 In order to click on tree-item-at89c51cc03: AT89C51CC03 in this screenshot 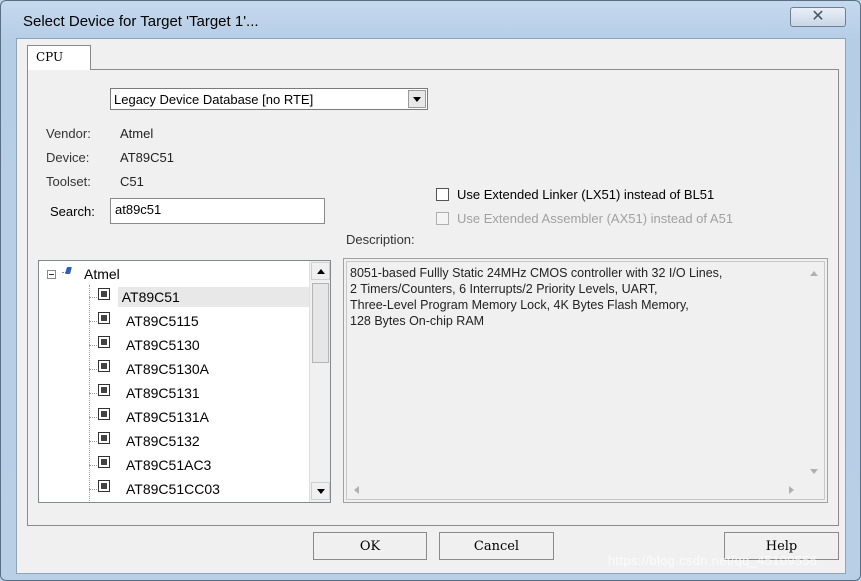, I will do `click(199, 489)`.